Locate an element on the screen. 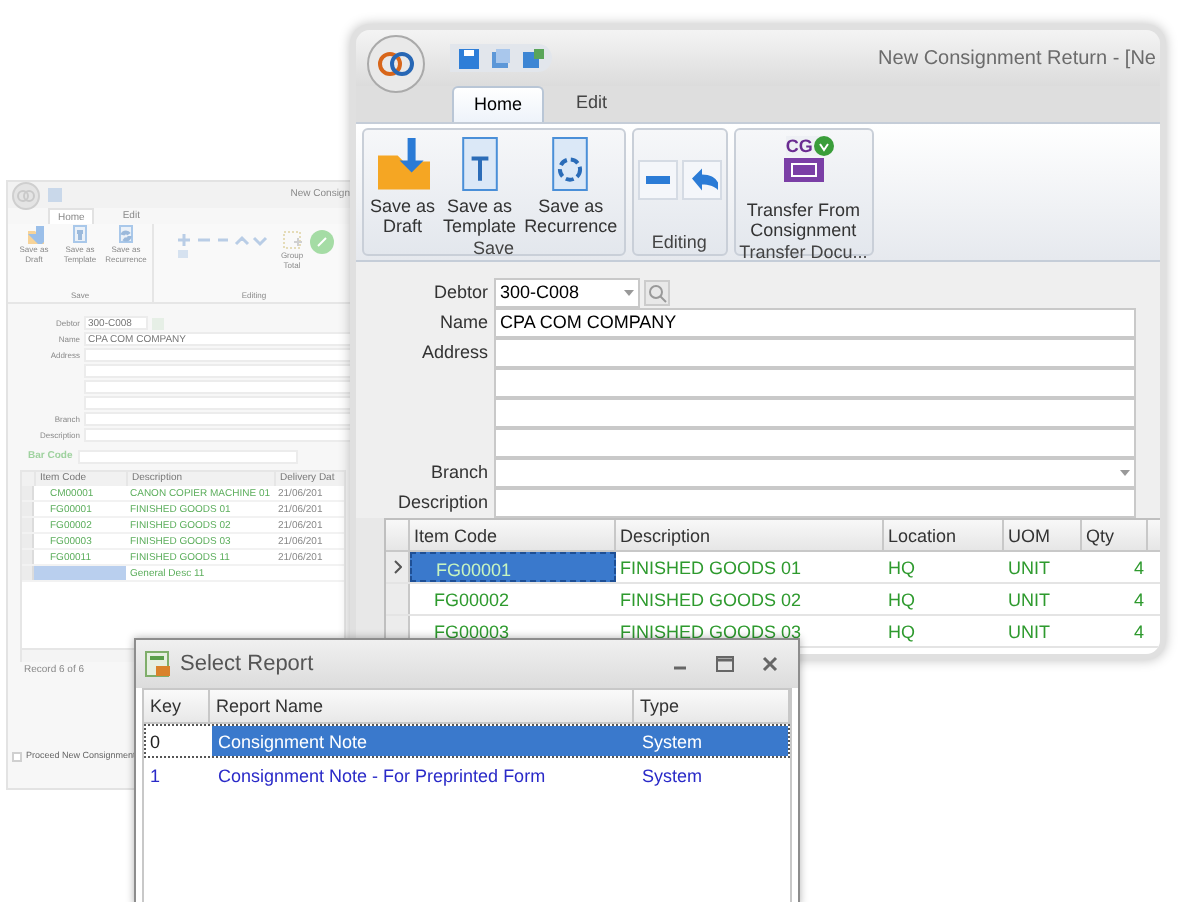 This screenshot has width=1186, height=902. column-header: Report Name is located at coordinates (422, 706).